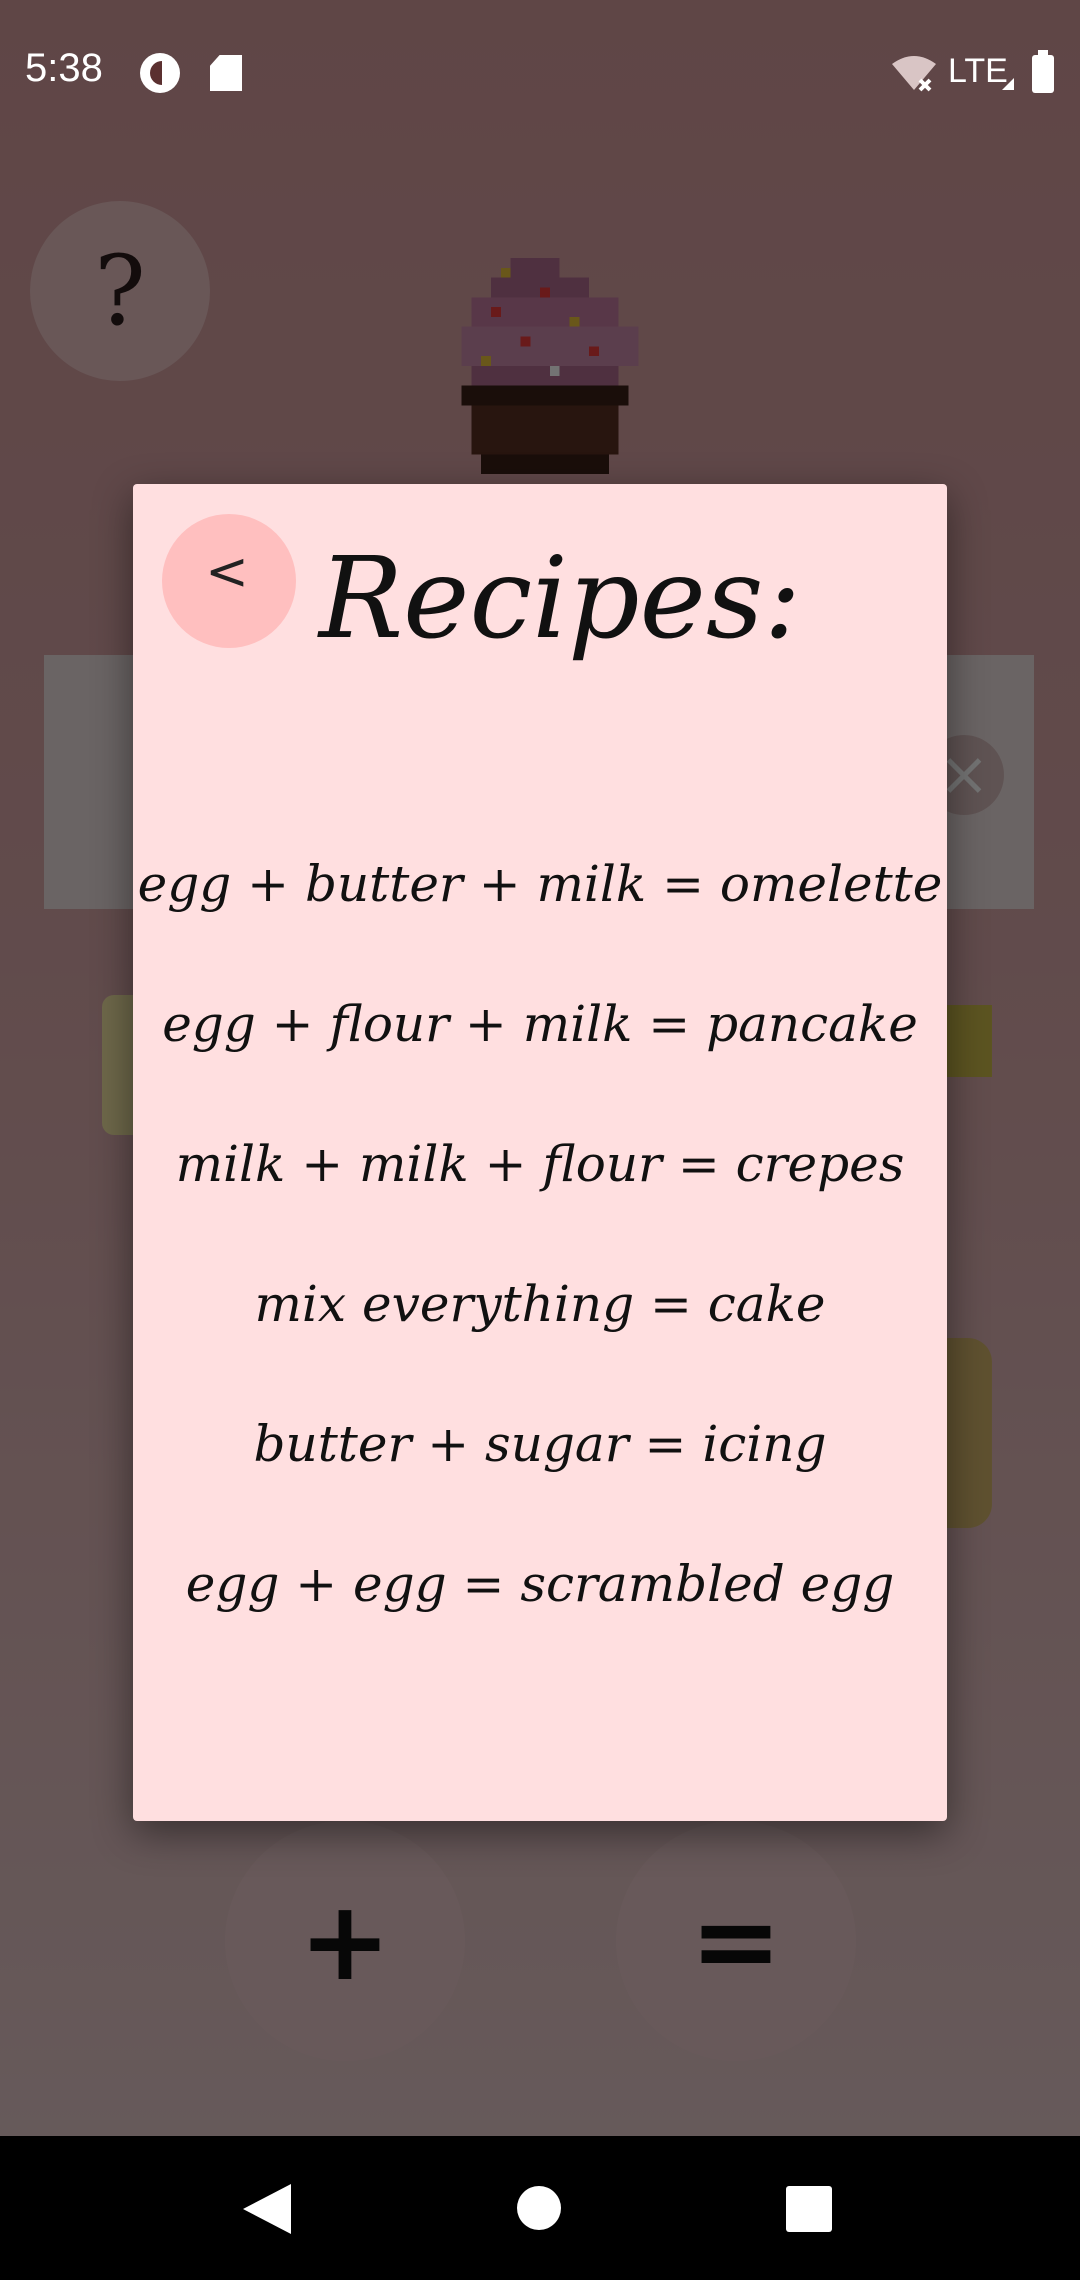 The width and height of the screenshot is (1080, 2280). What do you see at coordinates (540, 1164) in the screenshot?
I see `recipe-item: milk + milk + flour = crepes` at bounding box center [540, 1164].